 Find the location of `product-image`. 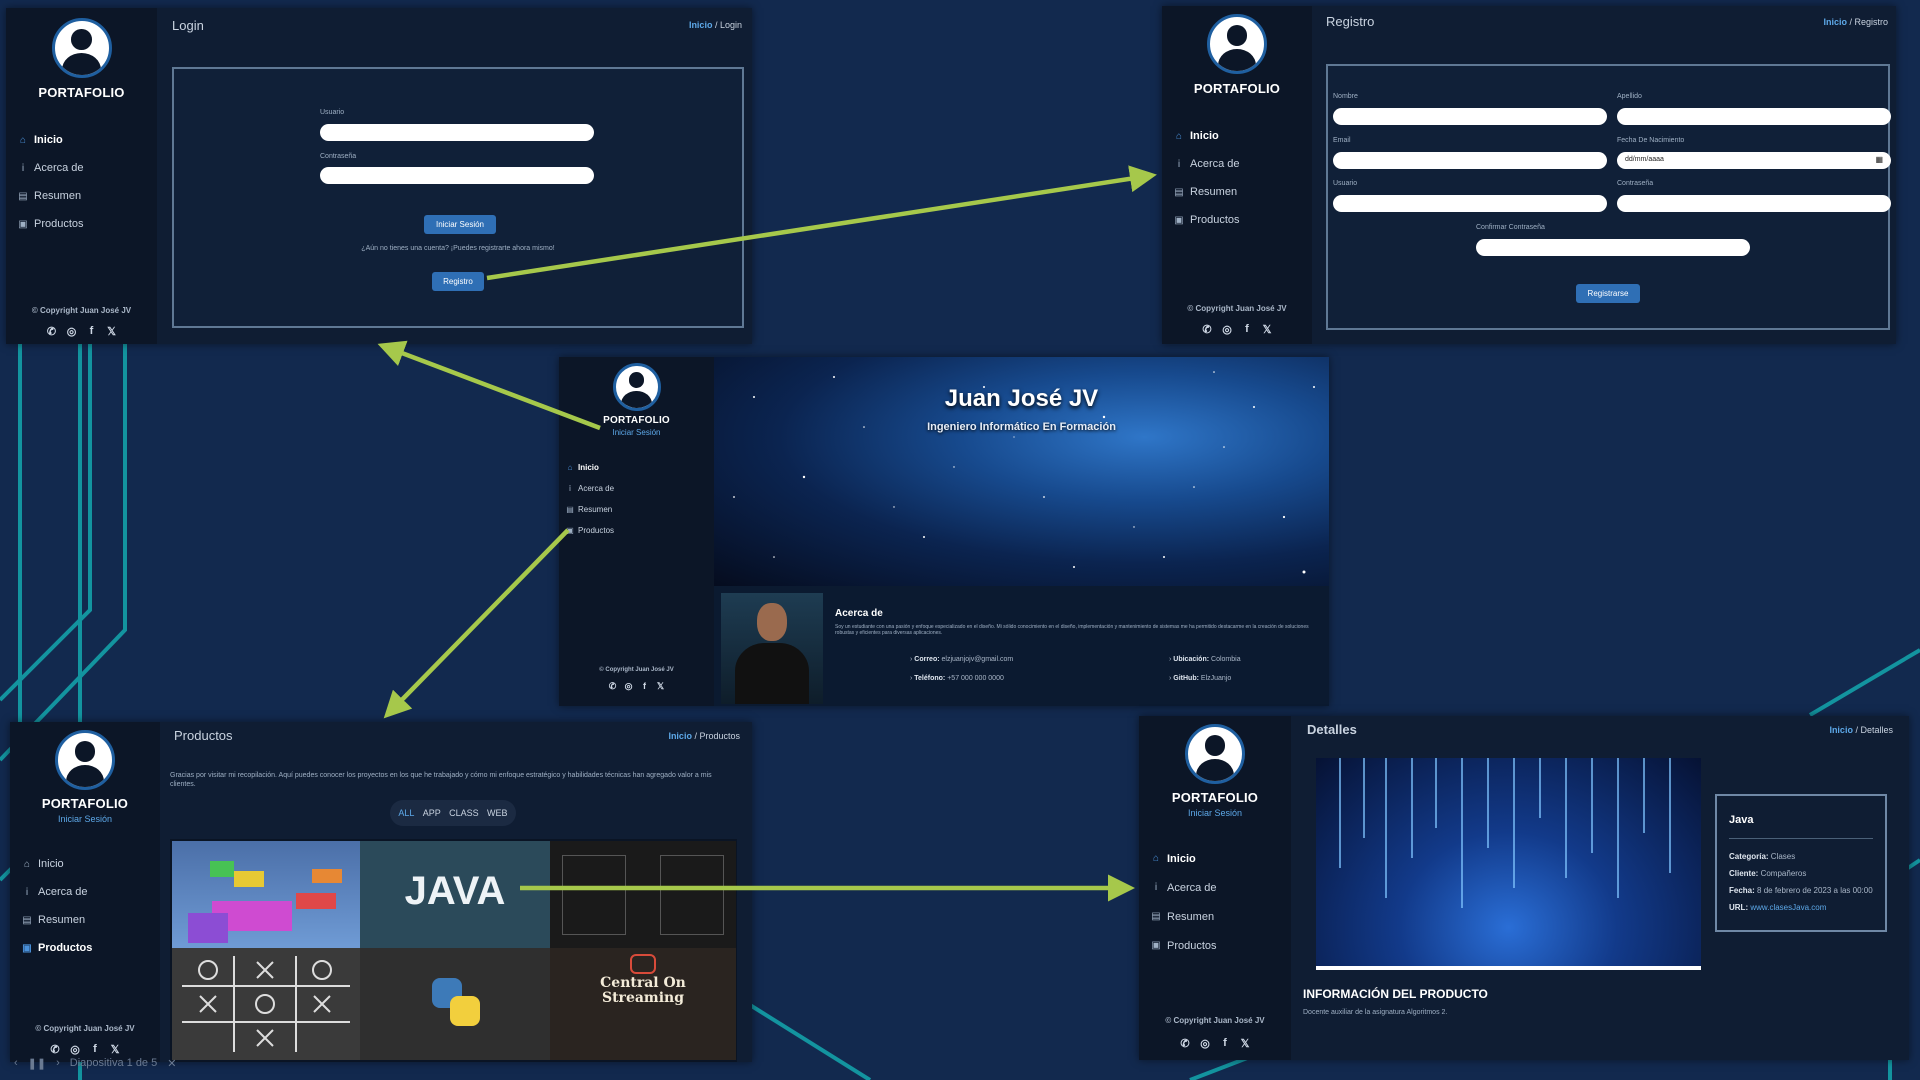

product-image is located at coordinates (1508, 864).